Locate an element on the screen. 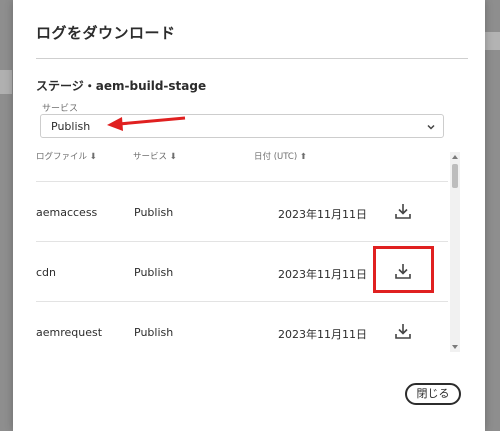 The width and height of the screenshot is (500, 431). table-row: aemrequest Publish 2023年11月11日 is located at coordinates (242, 331).